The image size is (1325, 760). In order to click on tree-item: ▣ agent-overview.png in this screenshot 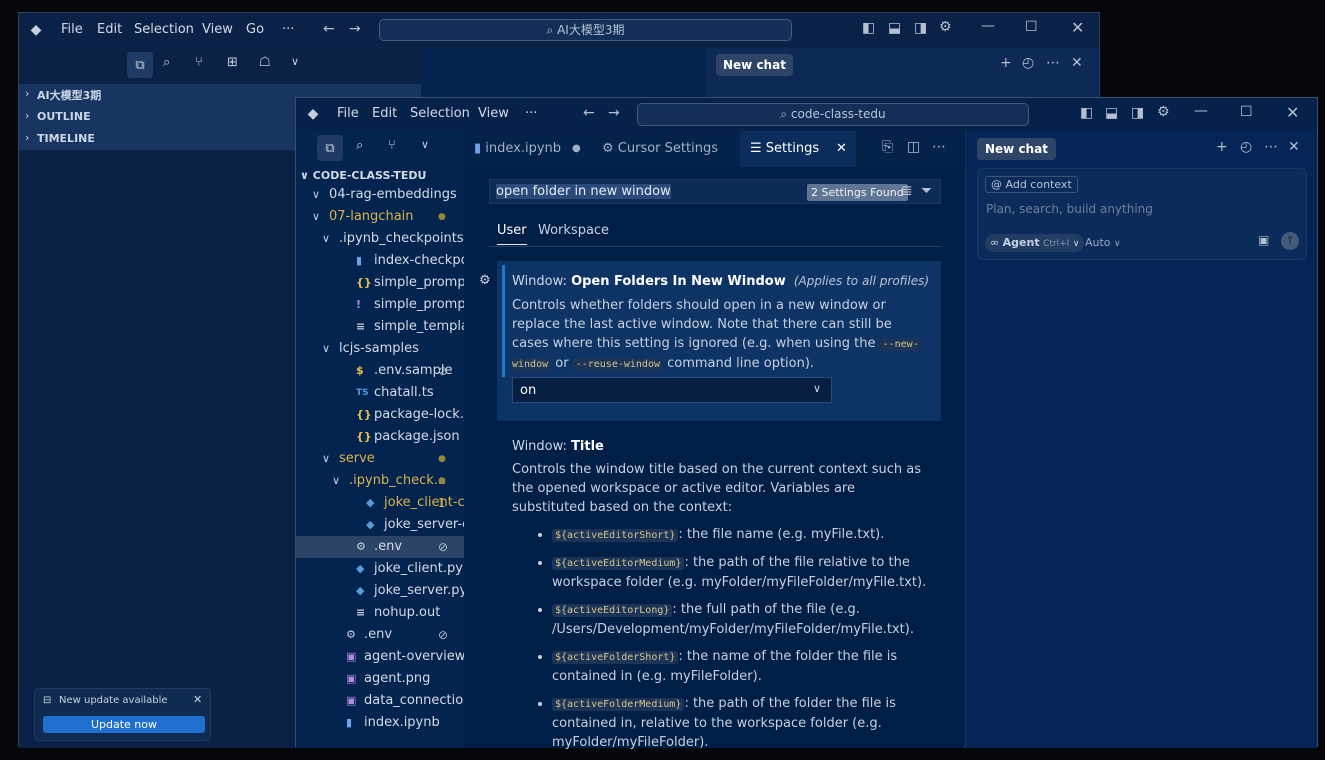, I will do `click(380, 657)`.